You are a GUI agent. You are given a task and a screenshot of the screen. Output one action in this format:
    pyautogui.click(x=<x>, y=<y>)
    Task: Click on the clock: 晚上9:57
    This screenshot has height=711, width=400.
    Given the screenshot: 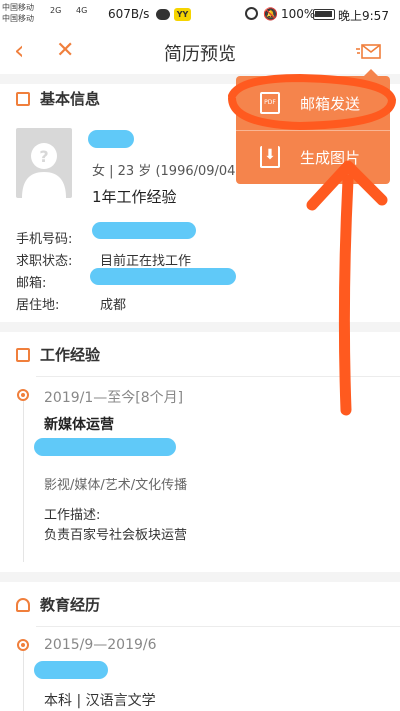 What is the action you would take?
    pyautogui.click(x=363, y=16)
    